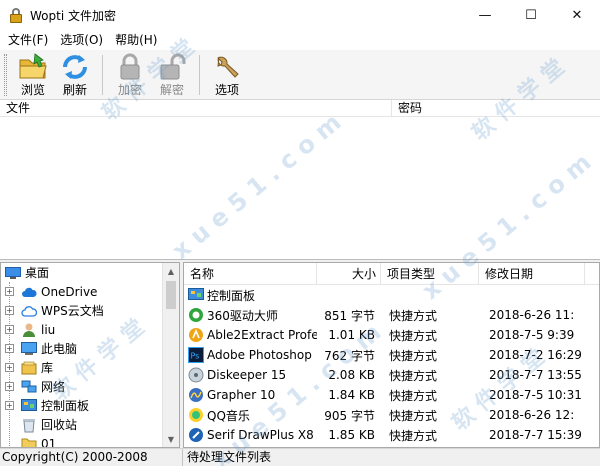 The height and width of the screenshot is (466, 600). I want to click on cloud-icon, so click(29, 311).